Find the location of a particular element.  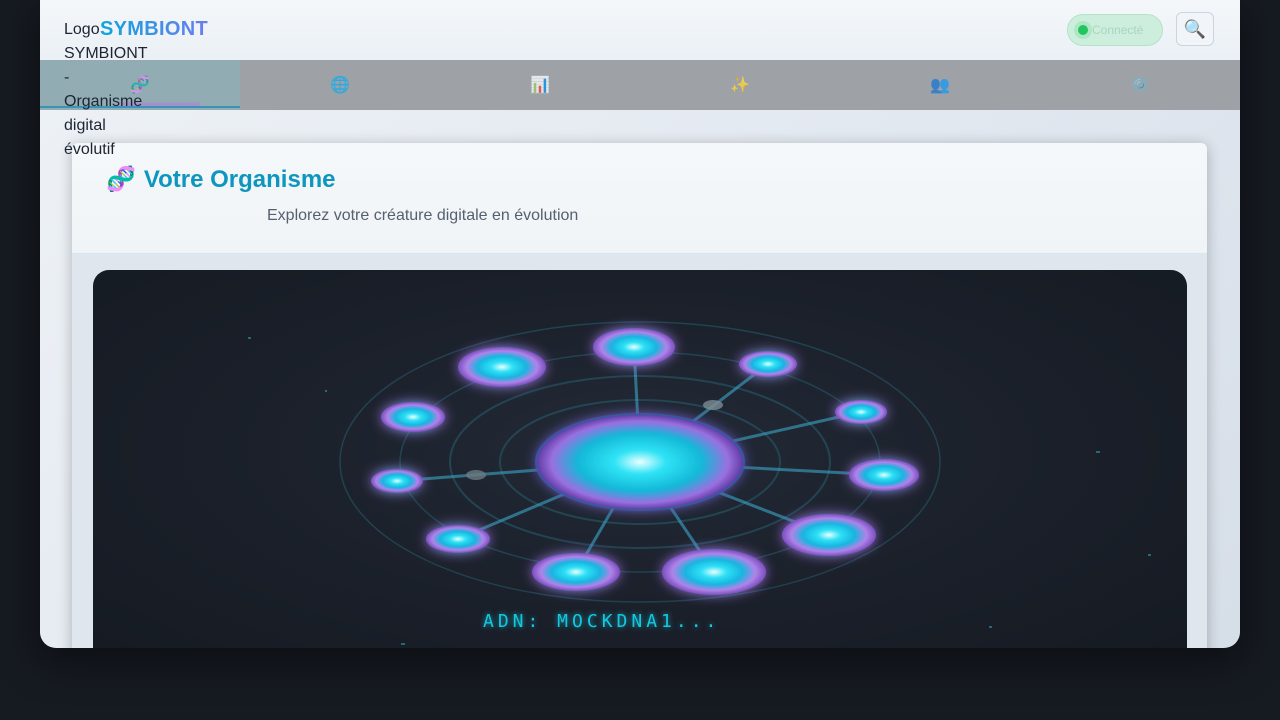

dna-icon: 🧬 is located at coordinates (121, 179).